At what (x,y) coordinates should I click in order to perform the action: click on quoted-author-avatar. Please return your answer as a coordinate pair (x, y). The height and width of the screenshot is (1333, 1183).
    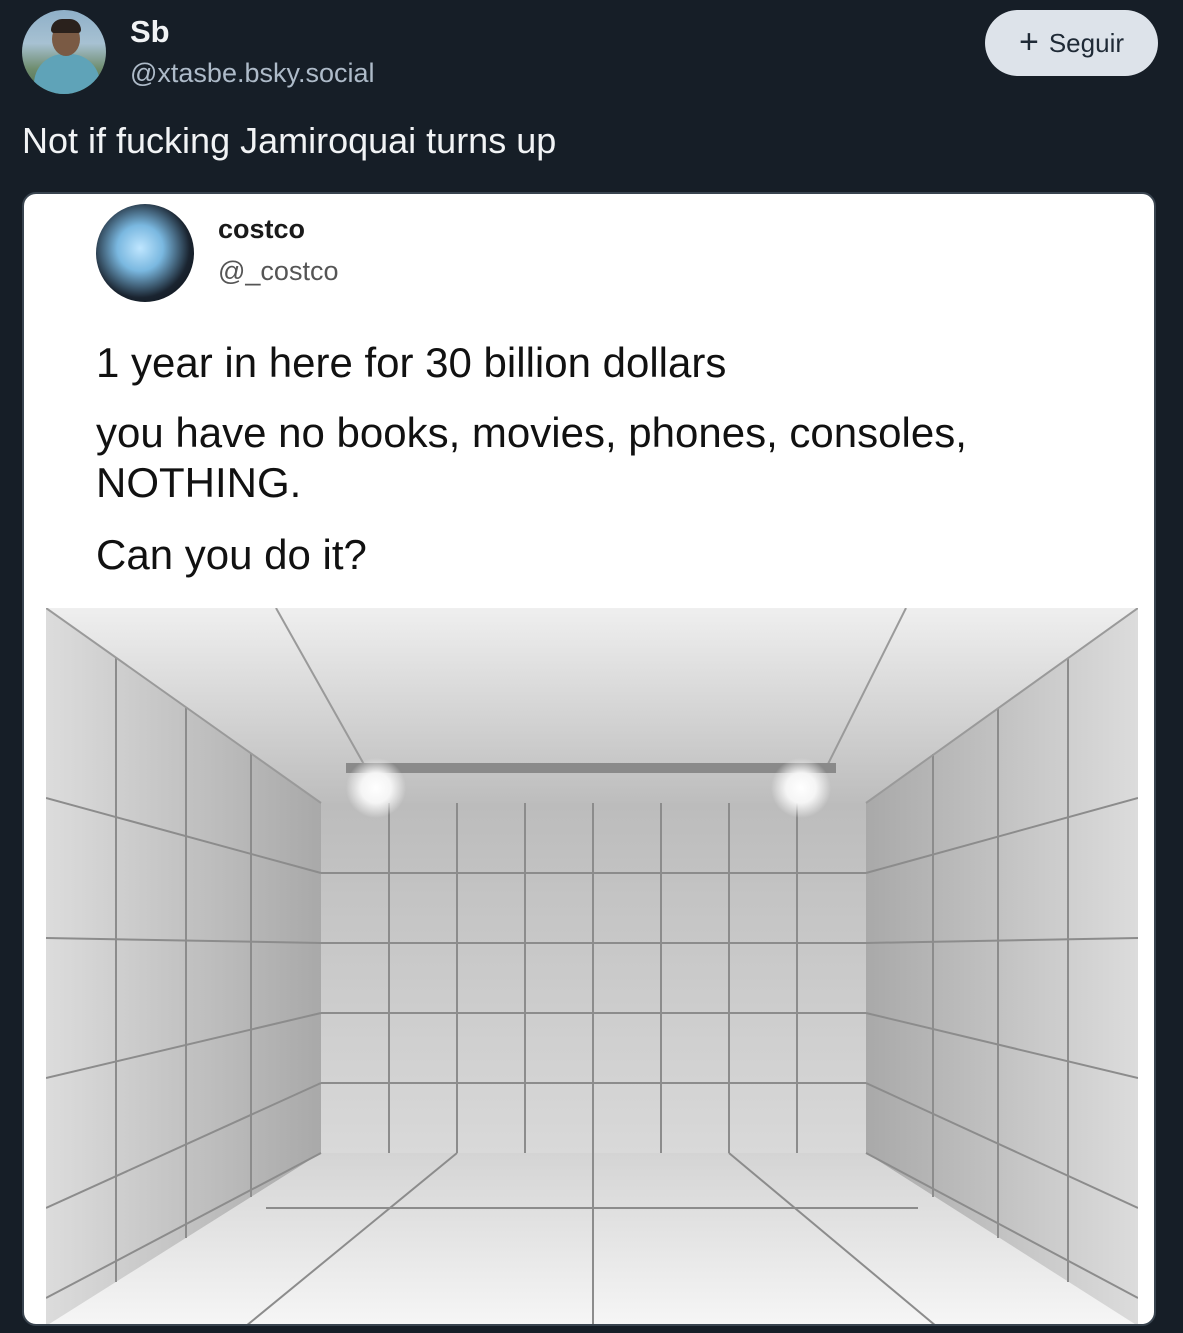
    Looking at the image, I should click on (145, 253).